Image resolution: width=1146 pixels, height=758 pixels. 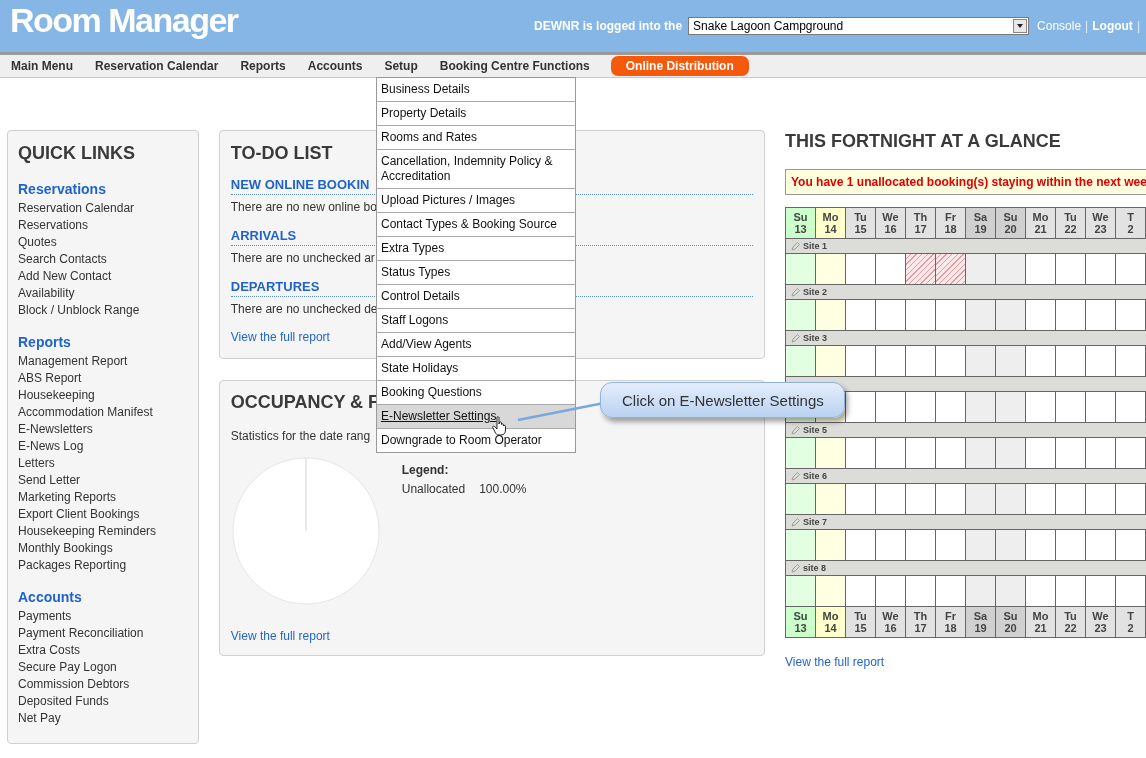 What do you see at coordinates (335, 66) in the screenshot?
I see `menu-item: Accounts` at bounding box center [335, 66].